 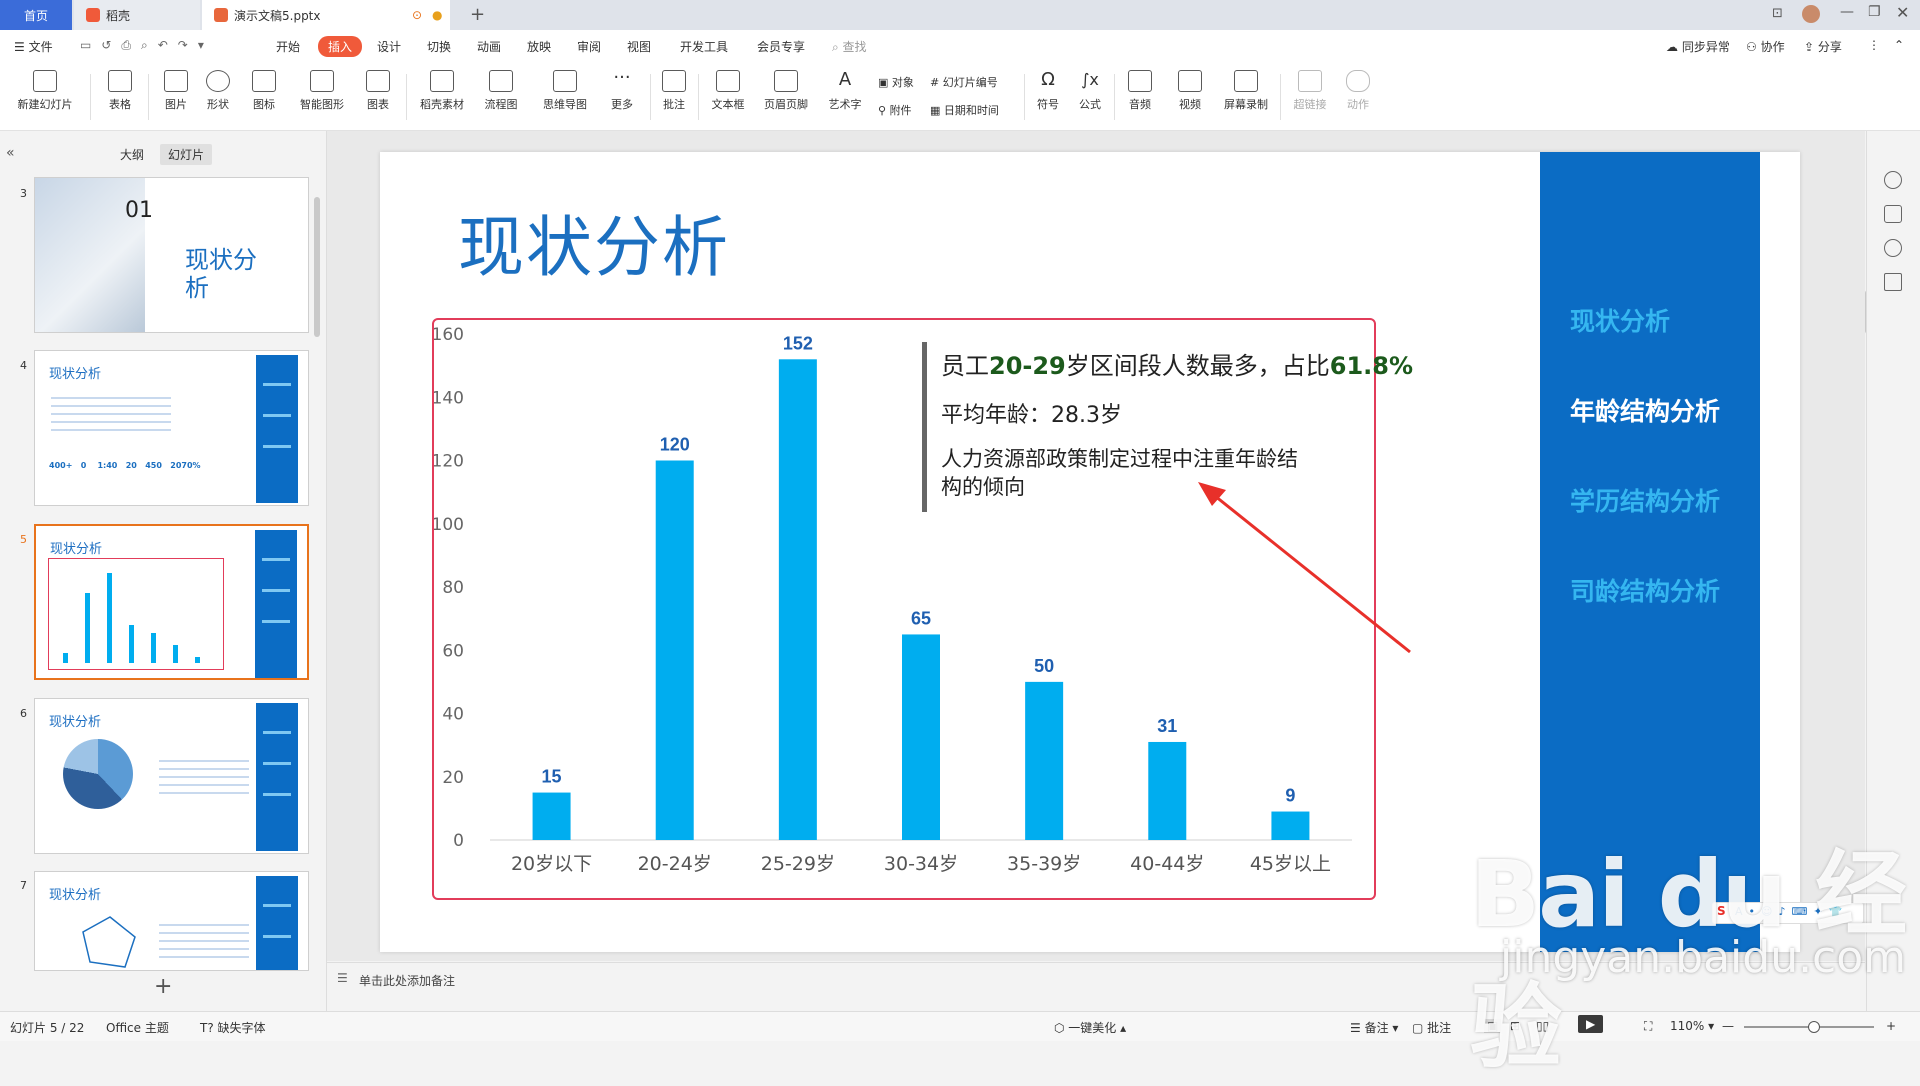 What do you see at coordinates (1358, 91) in the screenshot?
I see `action-button: 动作` at bounding box center [1358, 91].